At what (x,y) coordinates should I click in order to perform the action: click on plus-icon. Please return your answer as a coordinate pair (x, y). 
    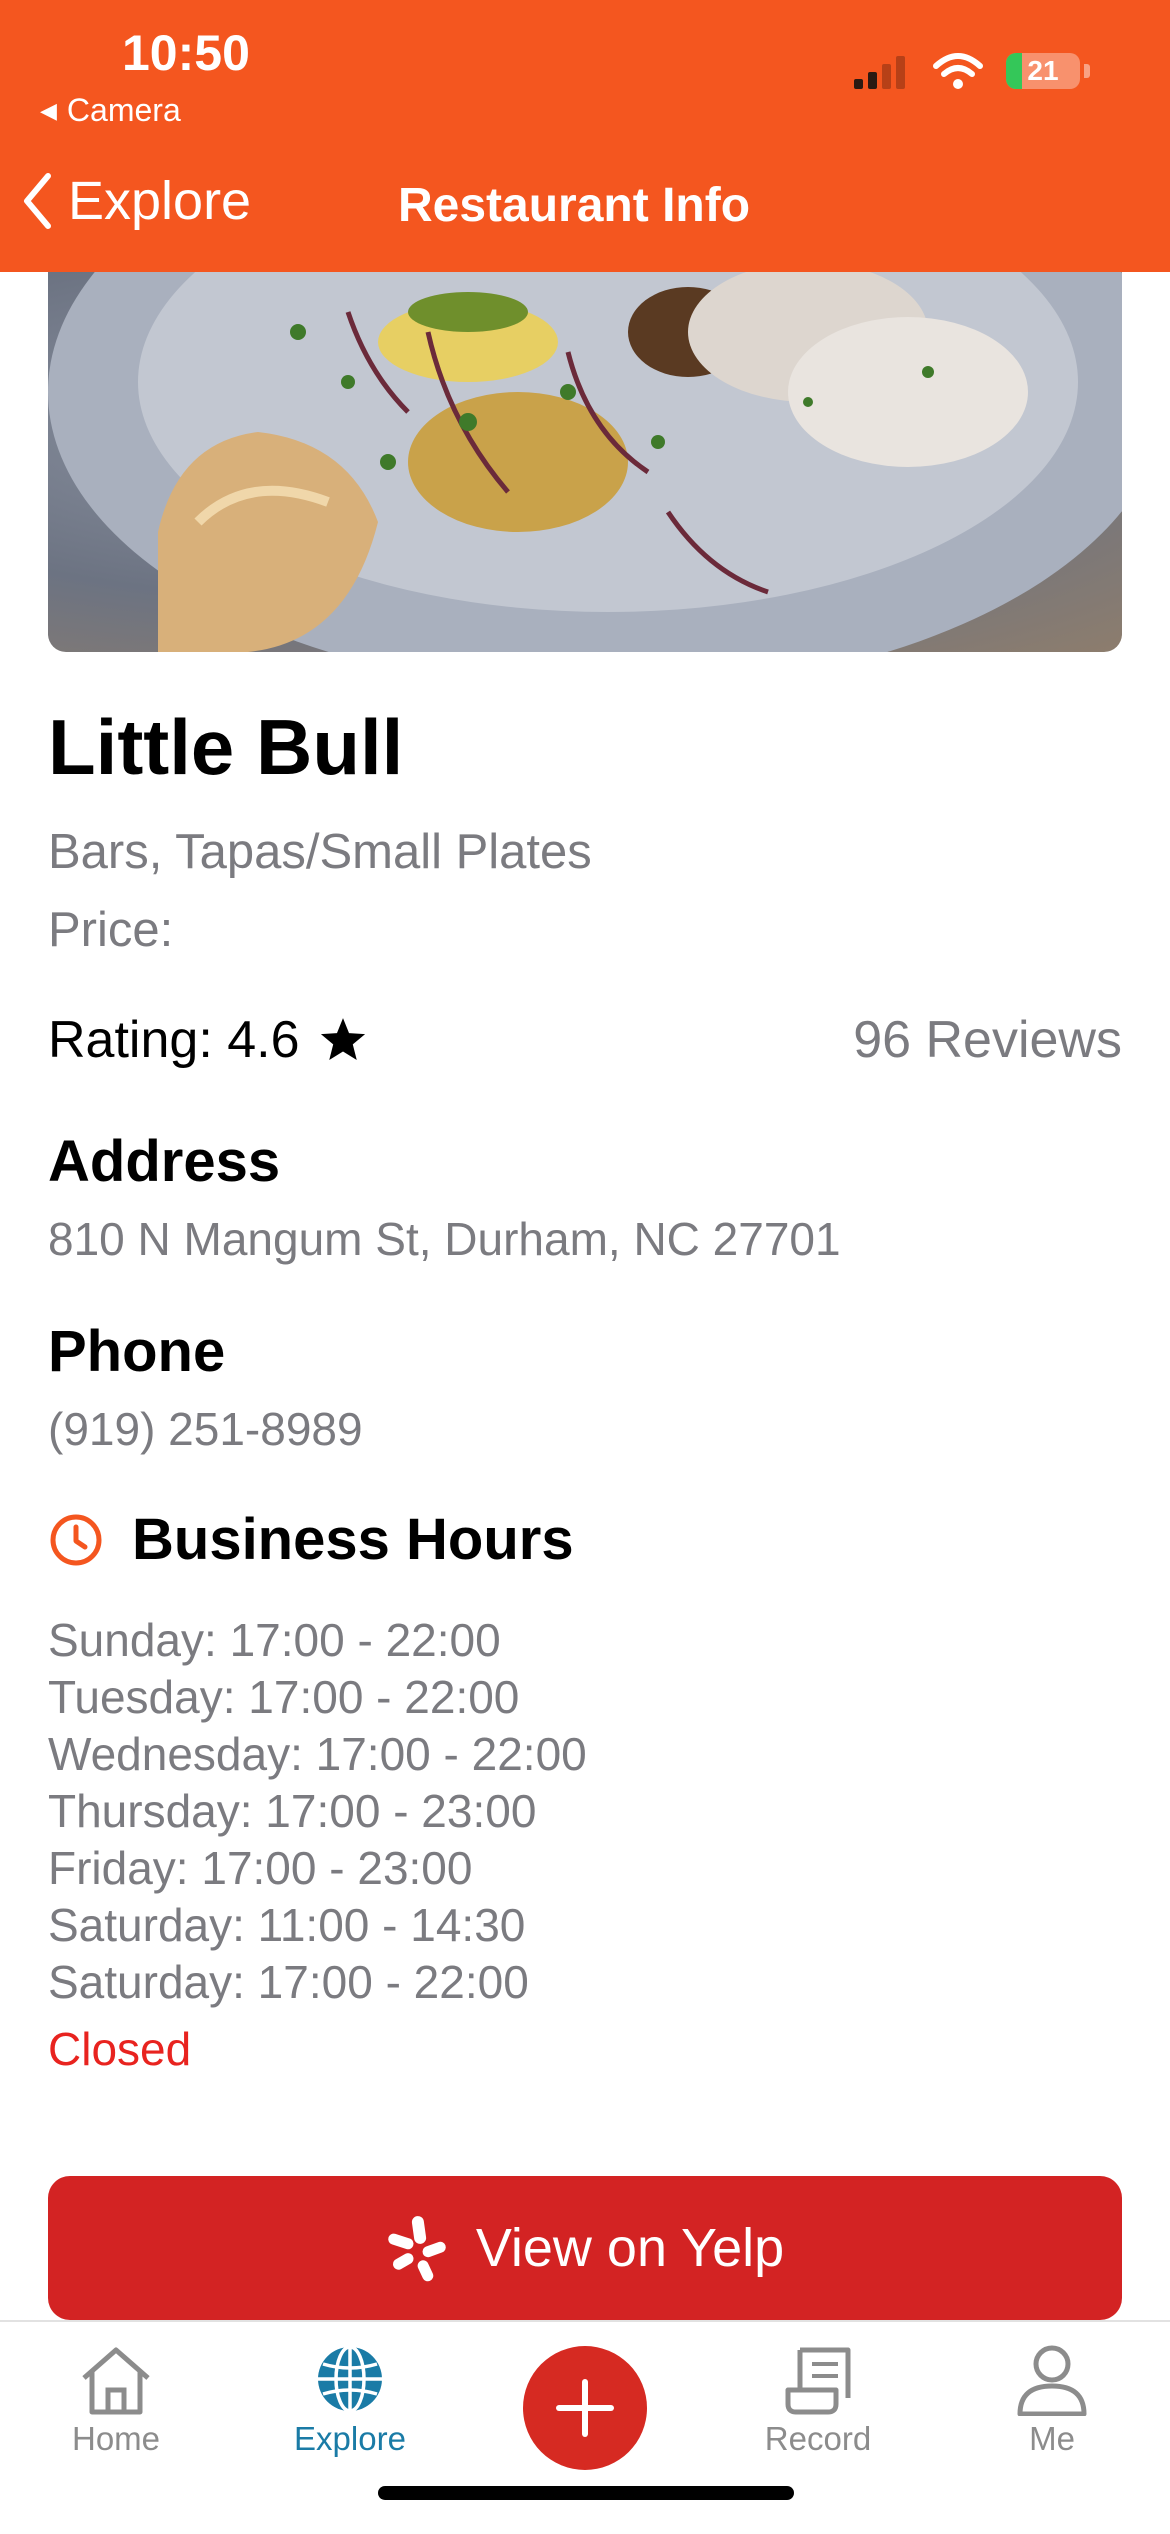
    Looking at the image, I should click on (585, 2408).